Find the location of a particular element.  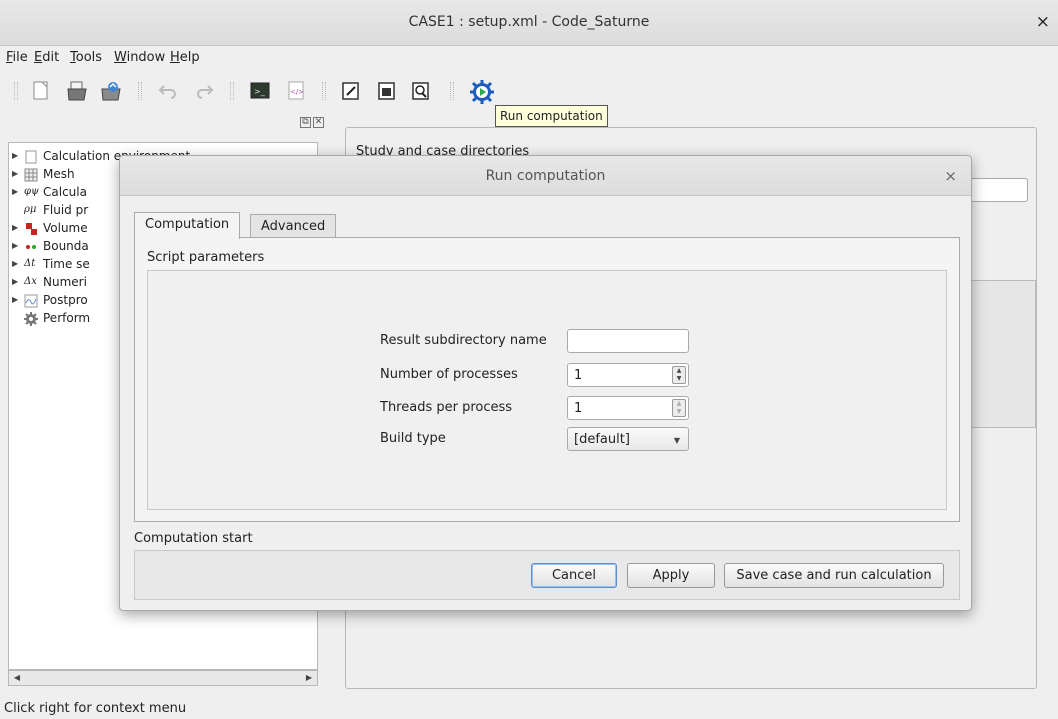

apply-button: Apply is located at coordinates (671, 575).